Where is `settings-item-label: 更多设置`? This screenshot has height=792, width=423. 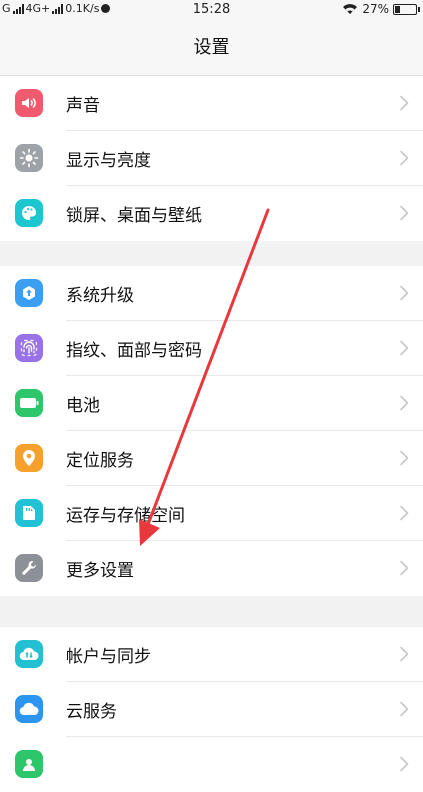 settings-item-label: 更多设置 is located at coordinates (100, 571).